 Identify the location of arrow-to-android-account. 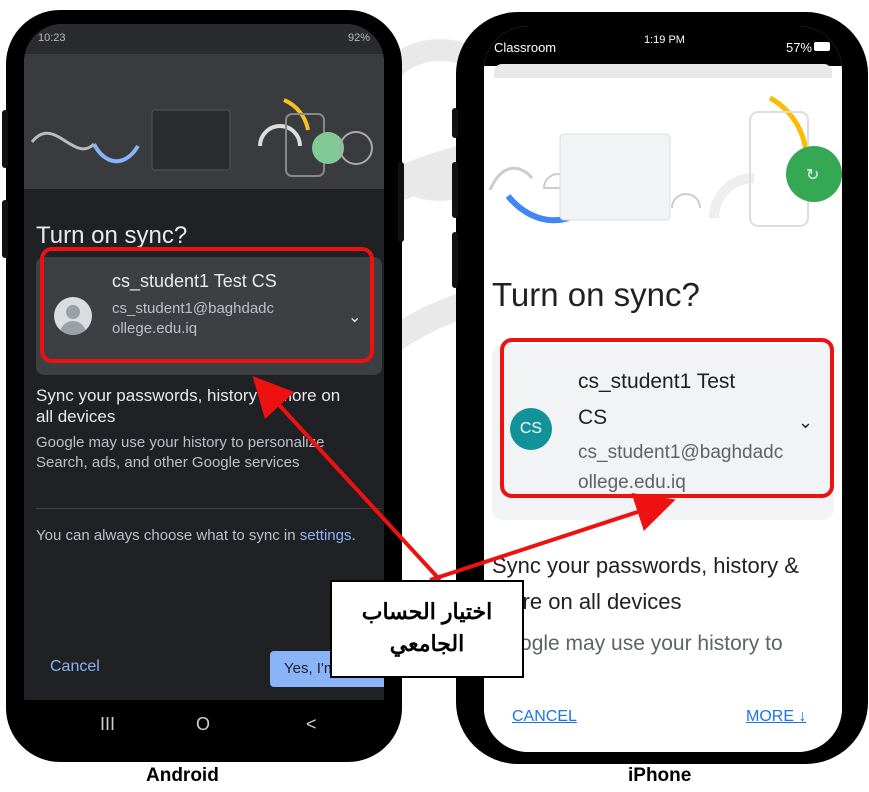
(347, 479).